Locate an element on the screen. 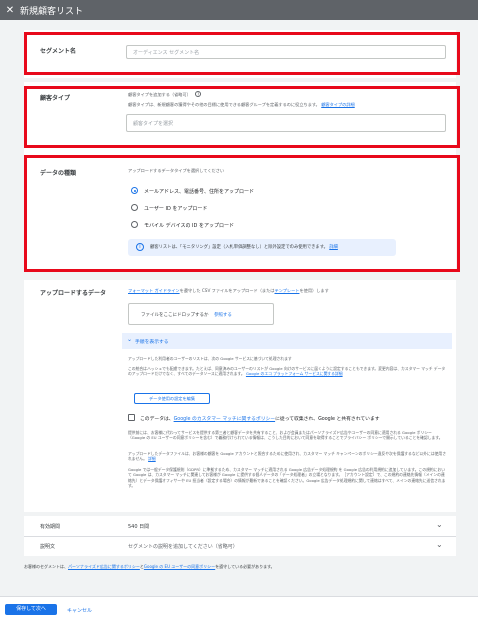 The width and height of the screenshot is (478, 620). expiry-row is located at coordinates (240, 526).